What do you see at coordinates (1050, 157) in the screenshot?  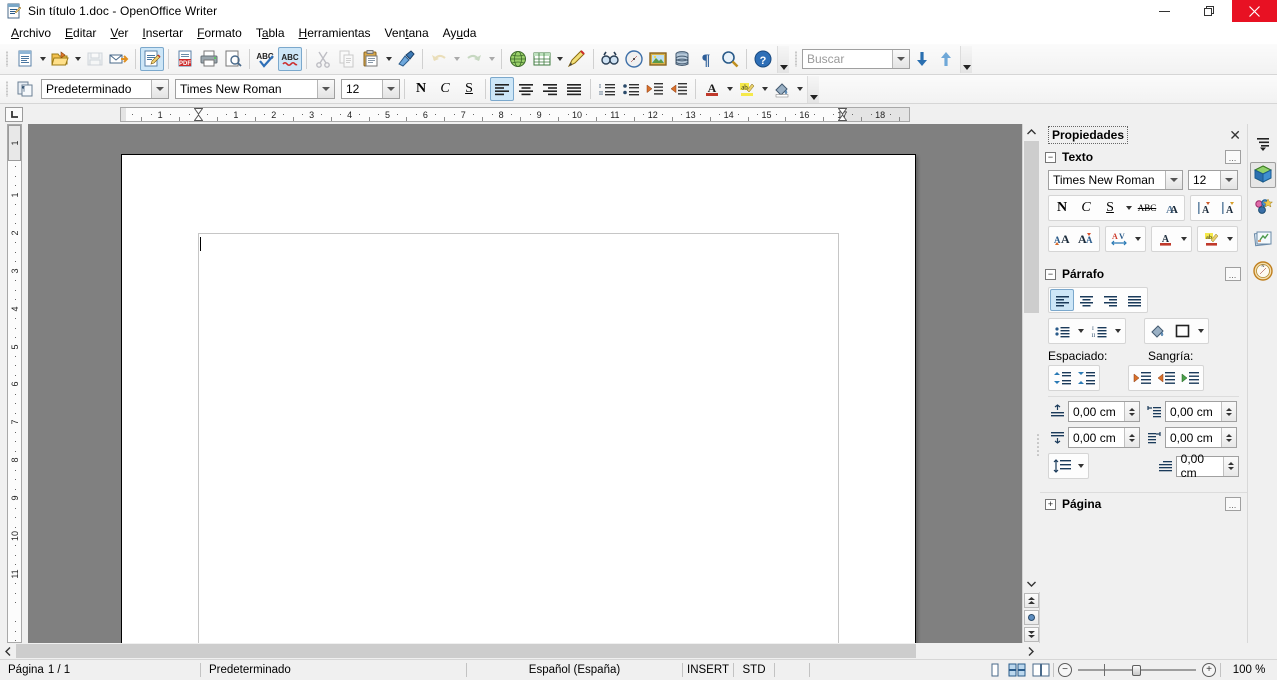 I see `panel-expander-text: −` at bounding box center [1050, 157].